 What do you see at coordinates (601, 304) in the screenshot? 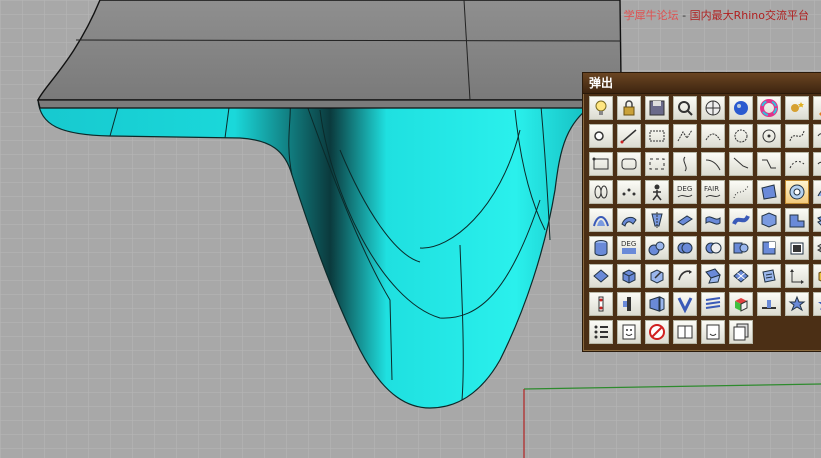
I see `split-dots-button` at bounding box center [601, 304].